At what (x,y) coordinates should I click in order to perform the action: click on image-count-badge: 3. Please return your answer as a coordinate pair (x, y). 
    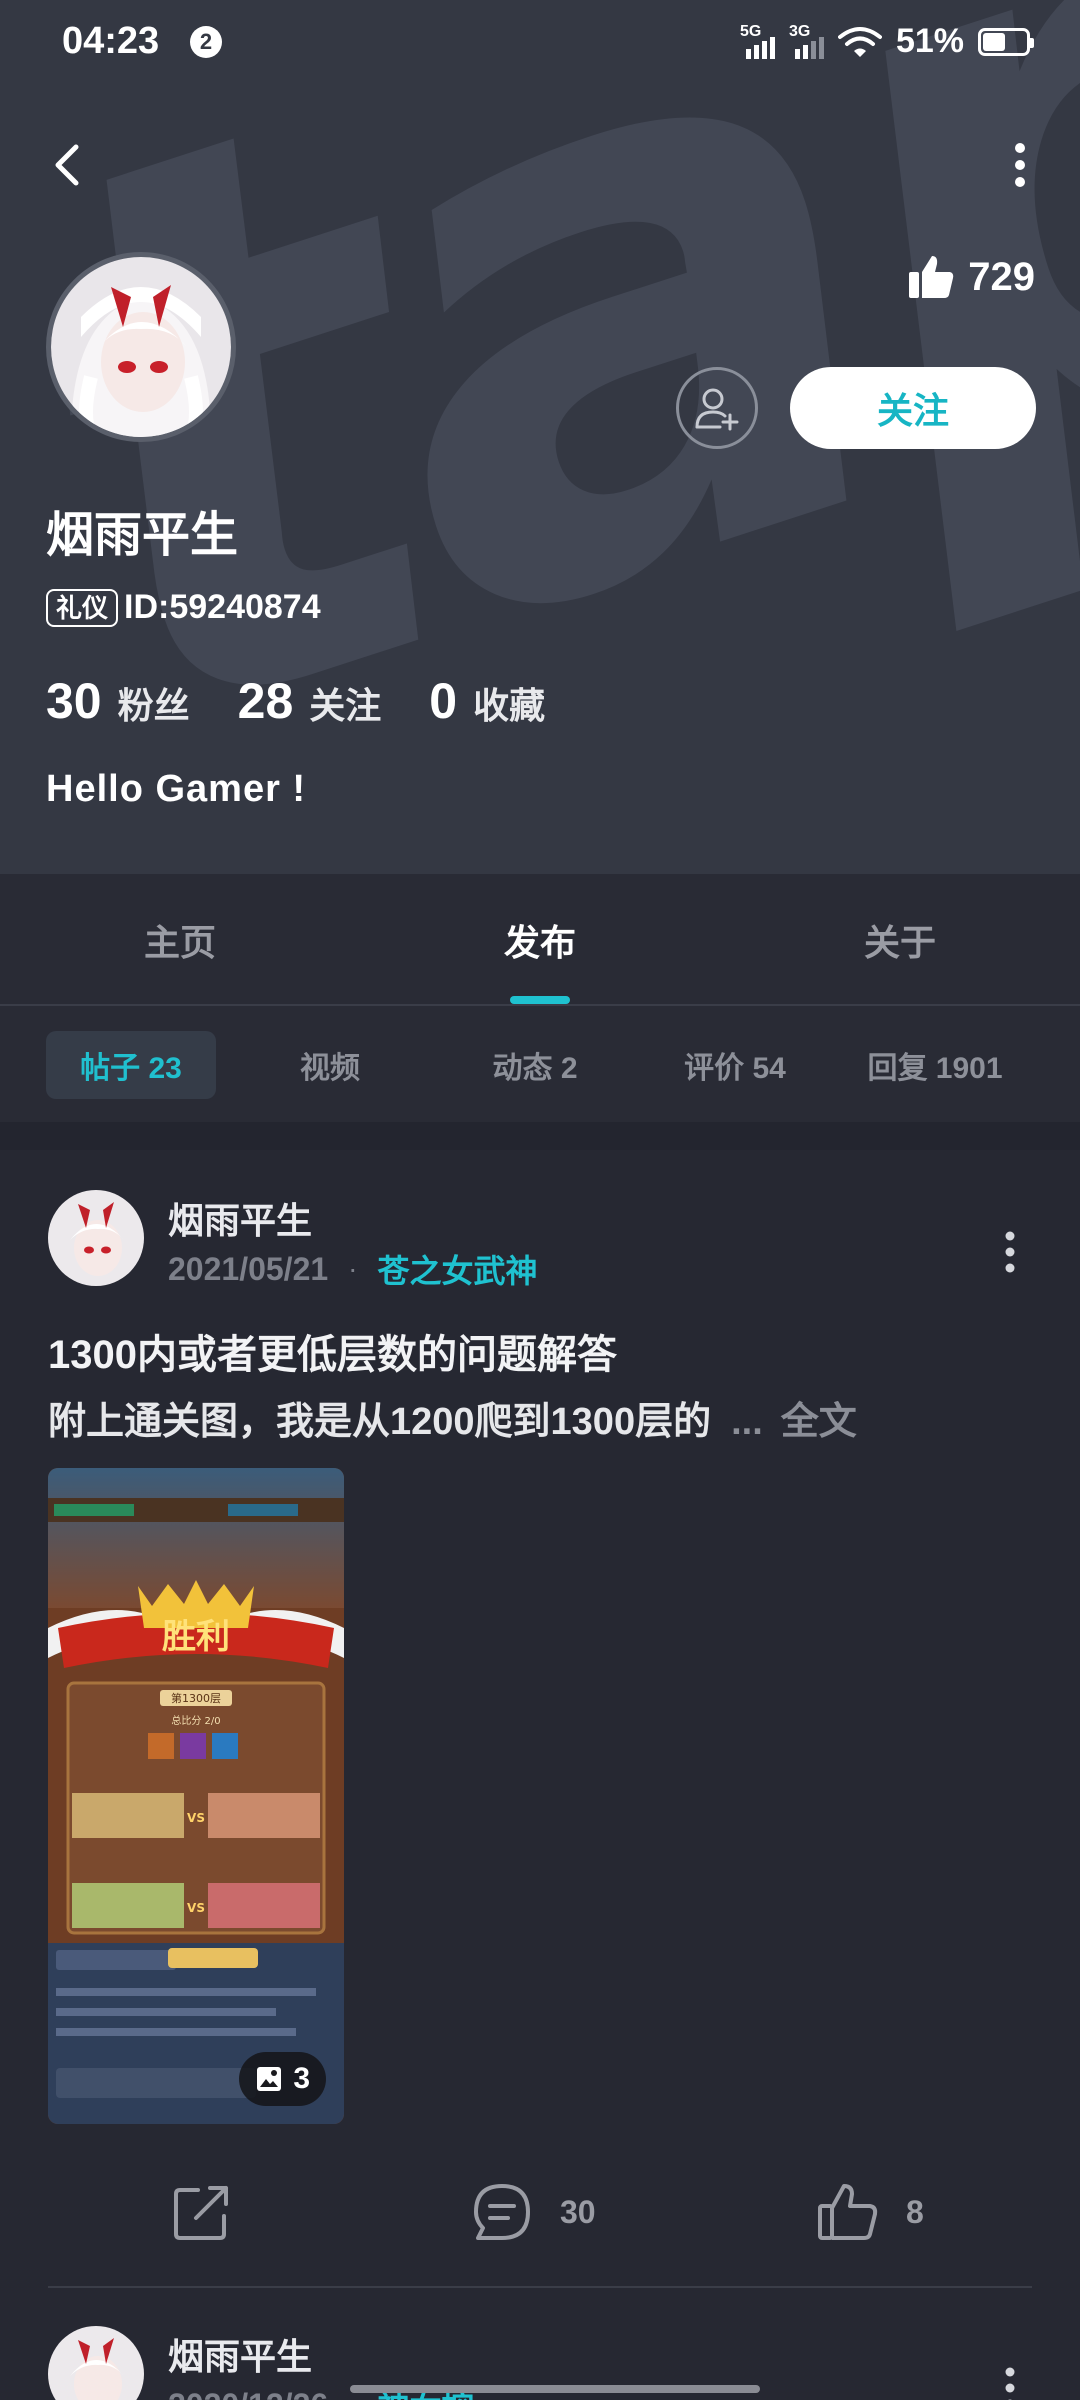
    Looking at the image, I should click on (282, 2079).